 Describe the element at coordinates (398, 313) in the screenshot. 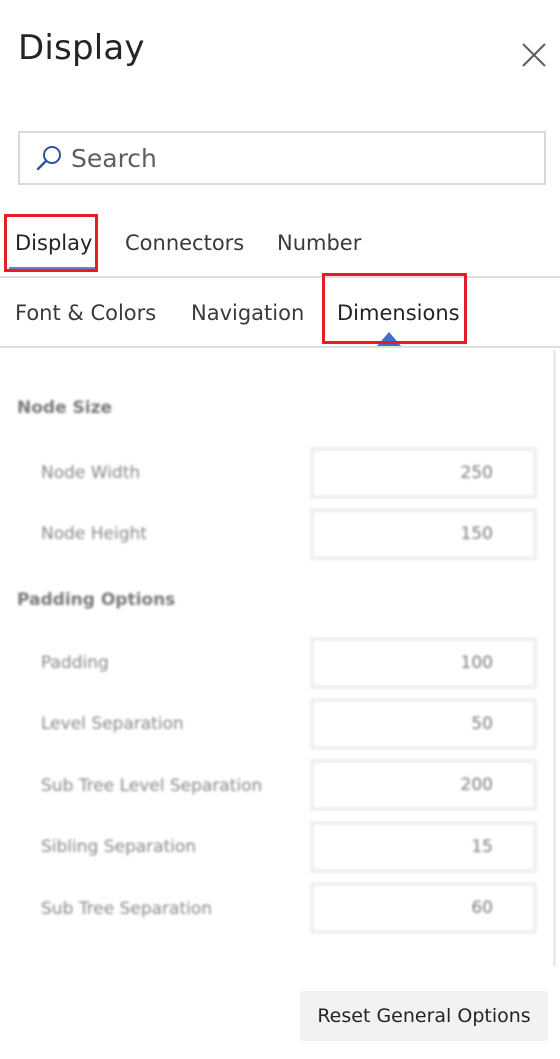

I see `tab-dimensions: Dimensions` at that location.